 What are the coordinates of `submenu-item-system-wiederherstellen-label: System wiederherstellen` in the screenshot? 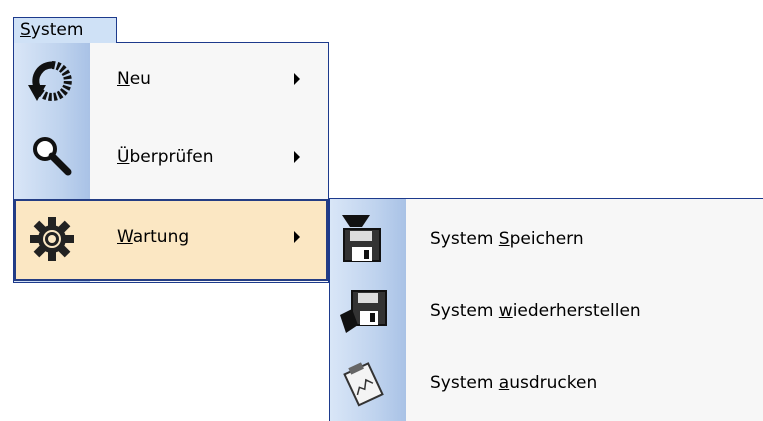 It's located at (535, 311).